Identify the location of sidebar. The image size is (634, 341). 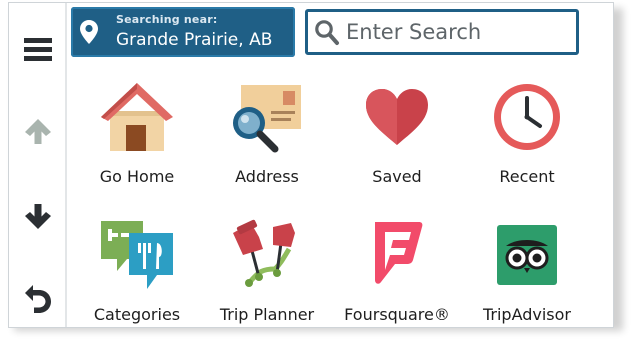
(38, 165).